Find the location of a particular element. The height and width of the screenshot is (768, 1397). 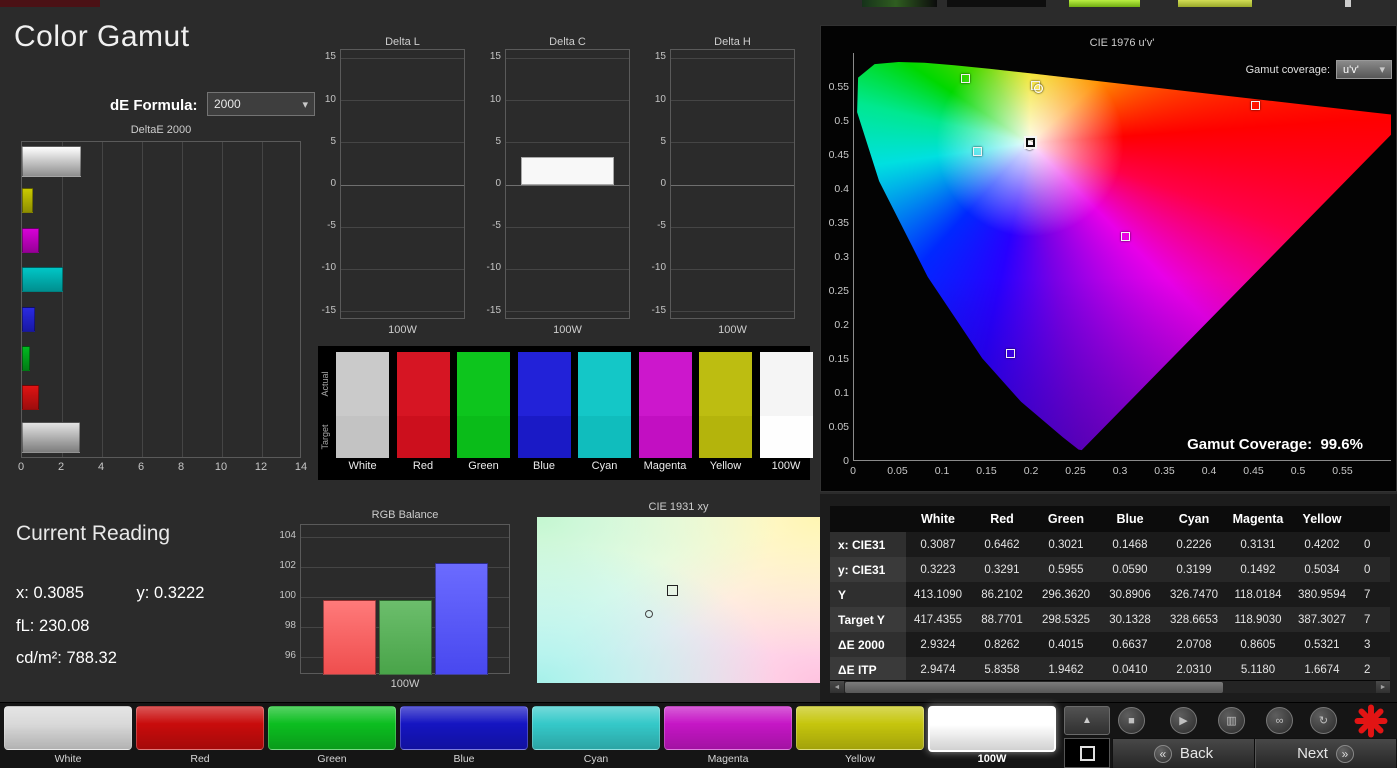

refresh-button: ↻ is located at coordinates (1323, 720).